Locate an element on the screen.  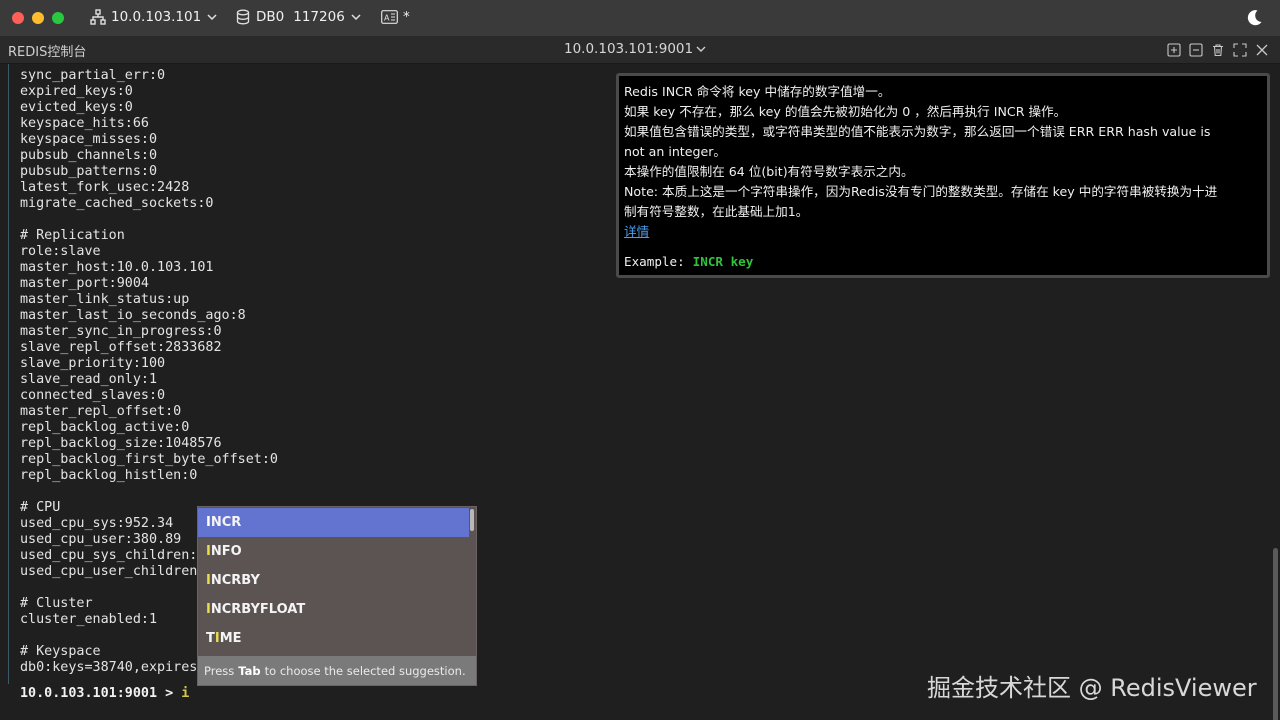
collapse-button is located at coordinates (1196, 50).